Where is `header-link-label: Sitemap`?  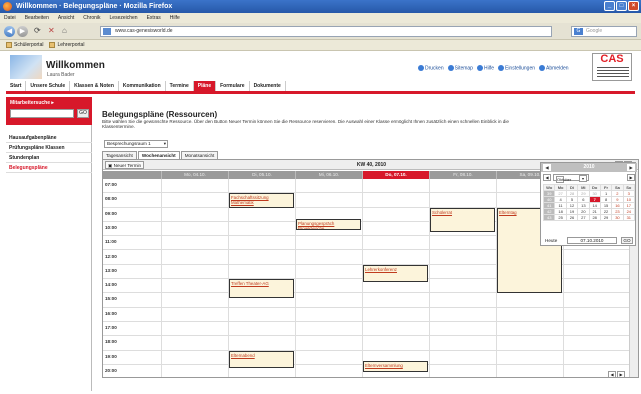 header-link-label: Sitemap is located at coordinates (463, 68).